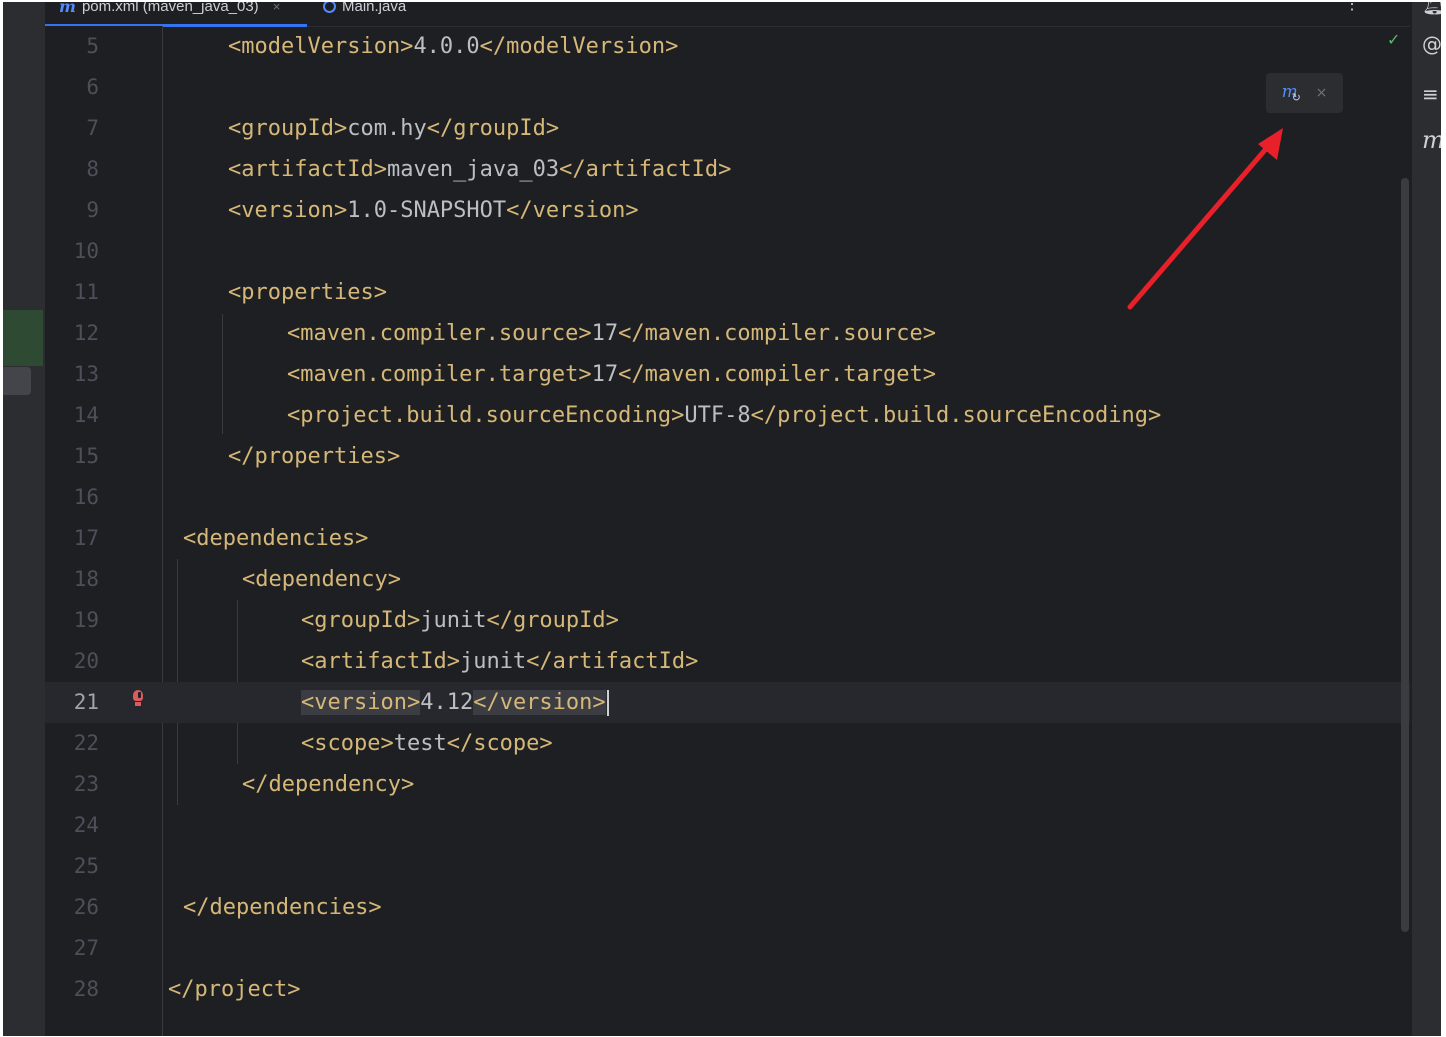 Image resolution: width=1446 pixels, height=1037 pixels. I want to click on annotation-arrow, so click(1205, 219).